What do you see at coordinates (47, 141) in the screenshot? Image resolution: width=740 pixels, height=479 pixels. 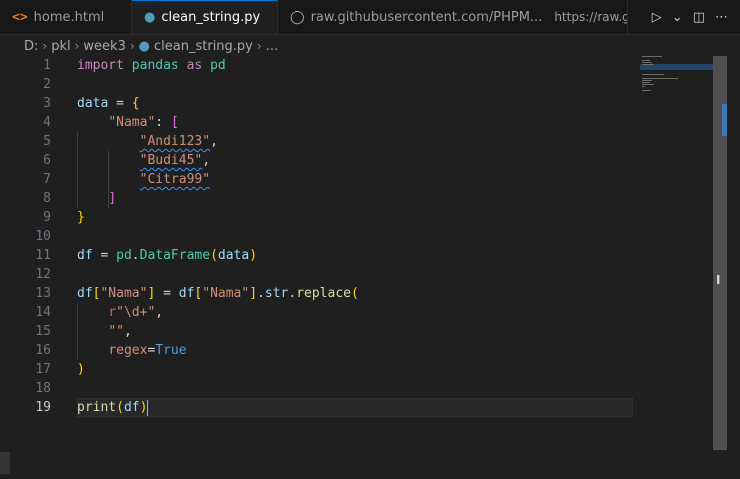 I see `line-number: 5` at bounding box center [47, 141].